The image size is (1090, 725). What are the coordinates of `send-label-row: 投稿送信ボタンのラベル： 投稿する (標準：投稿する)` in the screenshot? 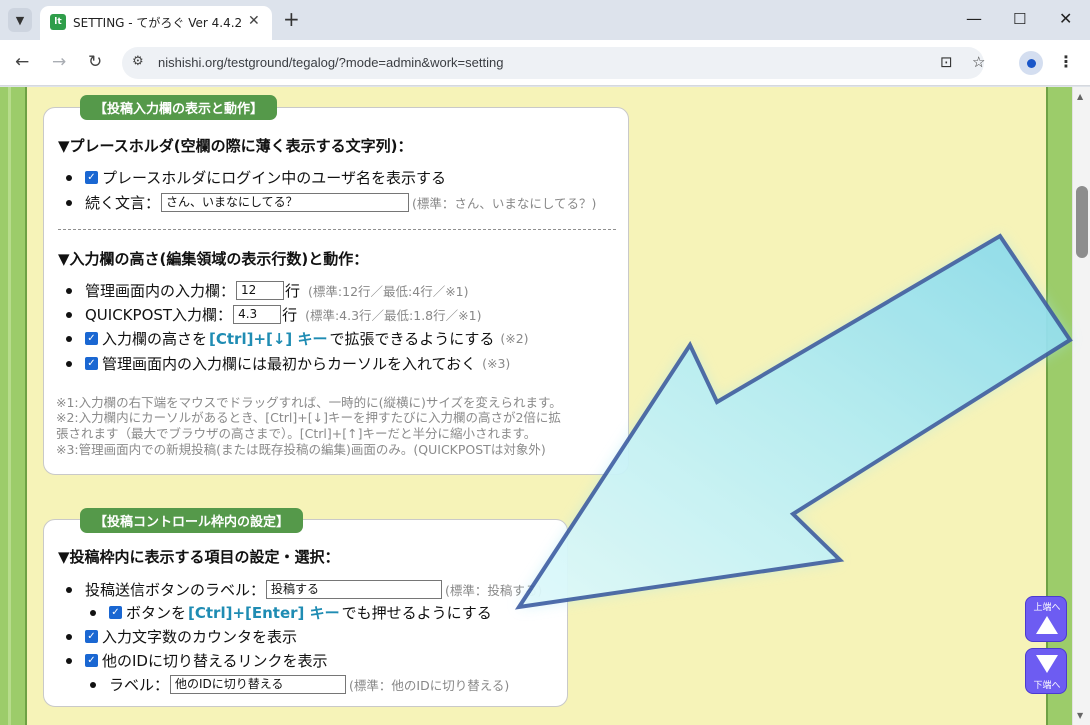 It's located at (304, 589).